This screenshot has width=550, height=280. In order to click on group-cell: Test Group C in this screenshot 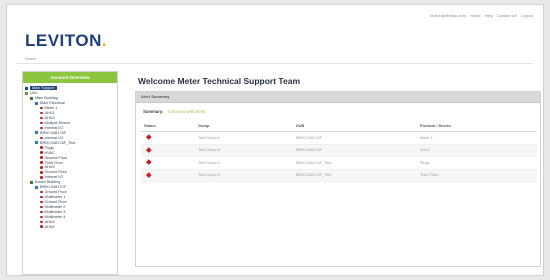, I will do `click(244, 163)`.